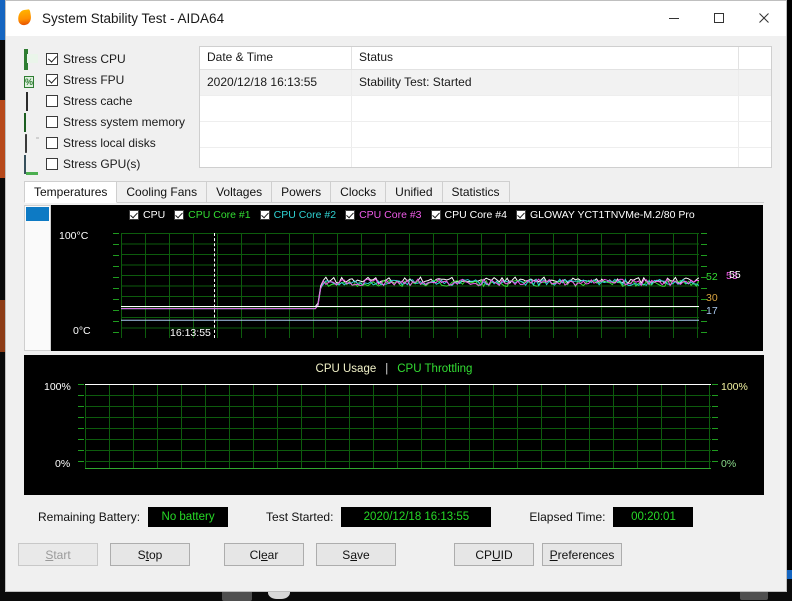  I want to click on action-buttons: Start Stop Clear Save CPUID Preferences, so click(402, 554).